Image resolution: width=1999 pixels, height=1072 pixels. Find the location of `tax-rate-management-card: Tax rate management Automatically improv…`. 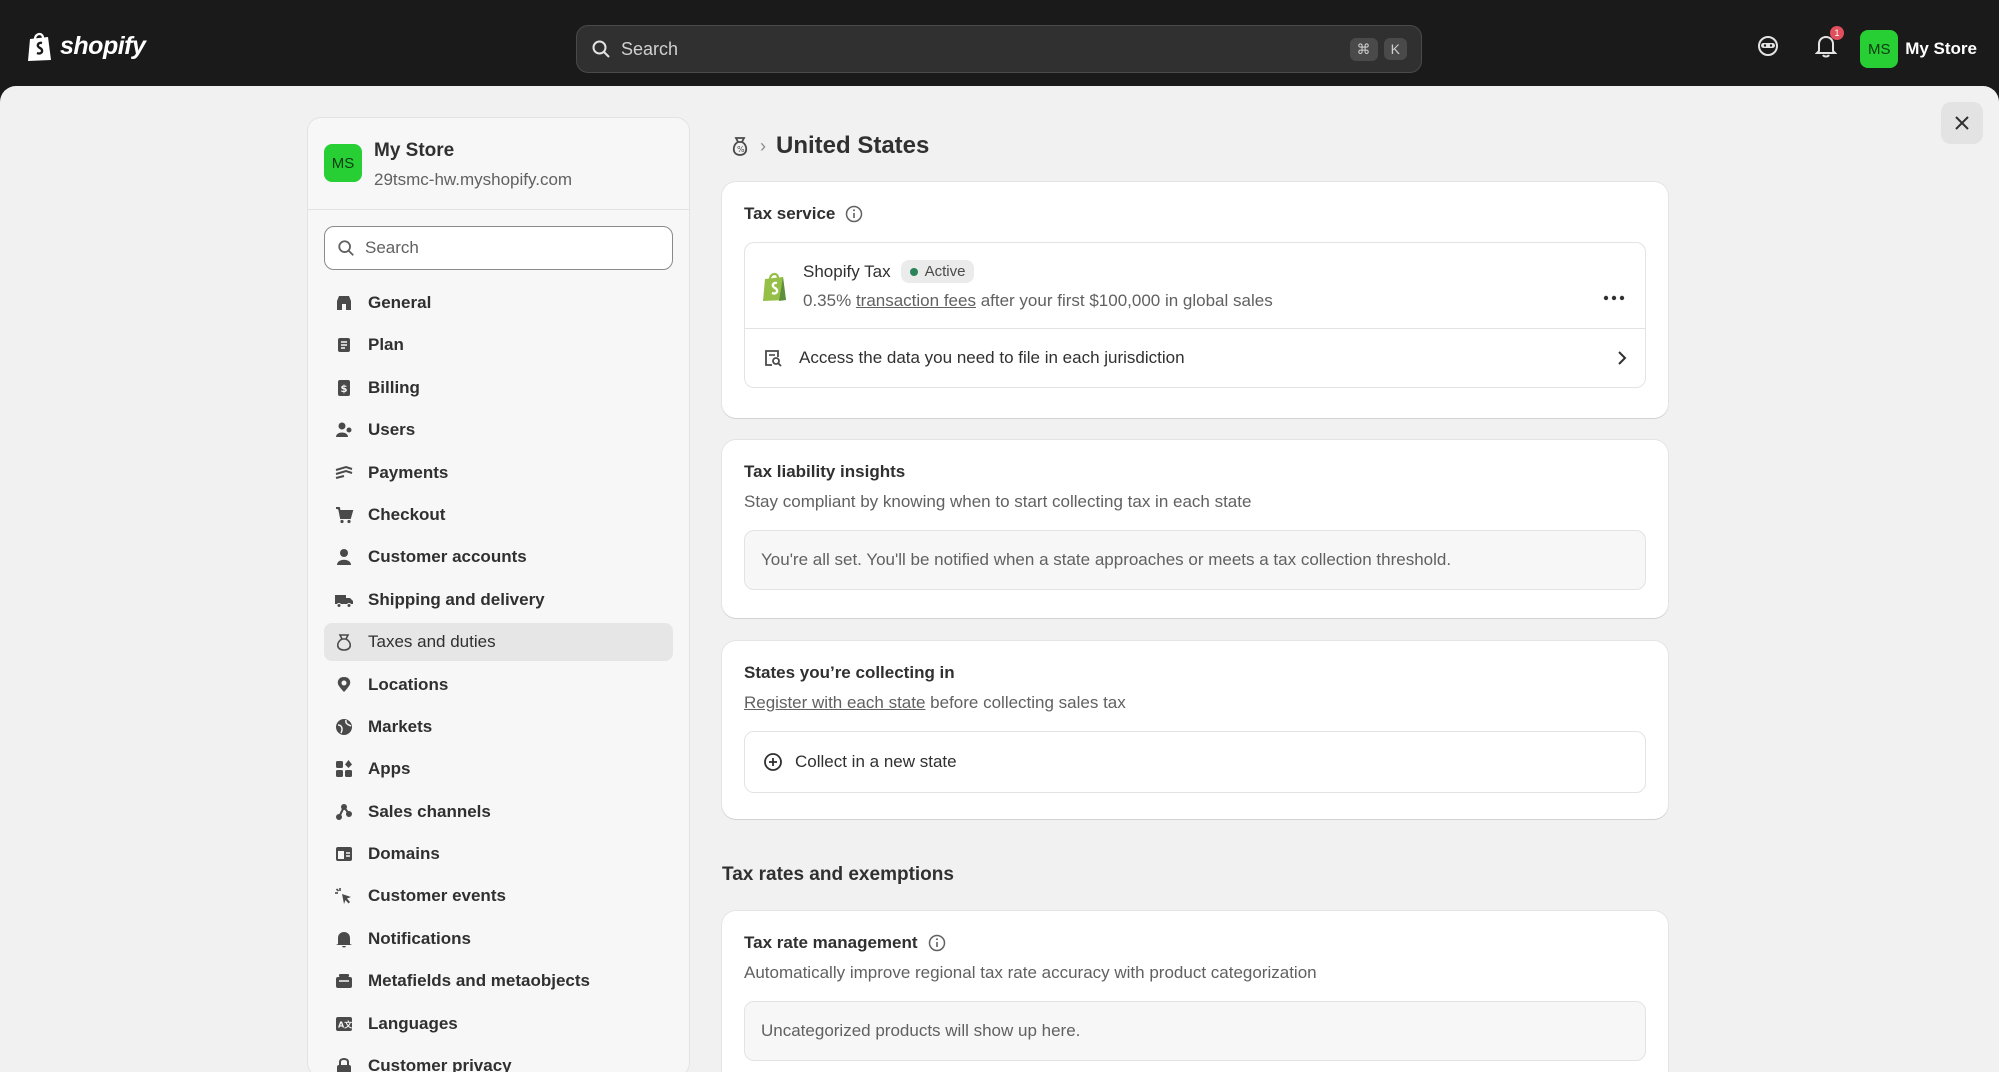

tax-rate-management-card: Tax rate management Automatically improv… is located at coordinates (1195, 991).